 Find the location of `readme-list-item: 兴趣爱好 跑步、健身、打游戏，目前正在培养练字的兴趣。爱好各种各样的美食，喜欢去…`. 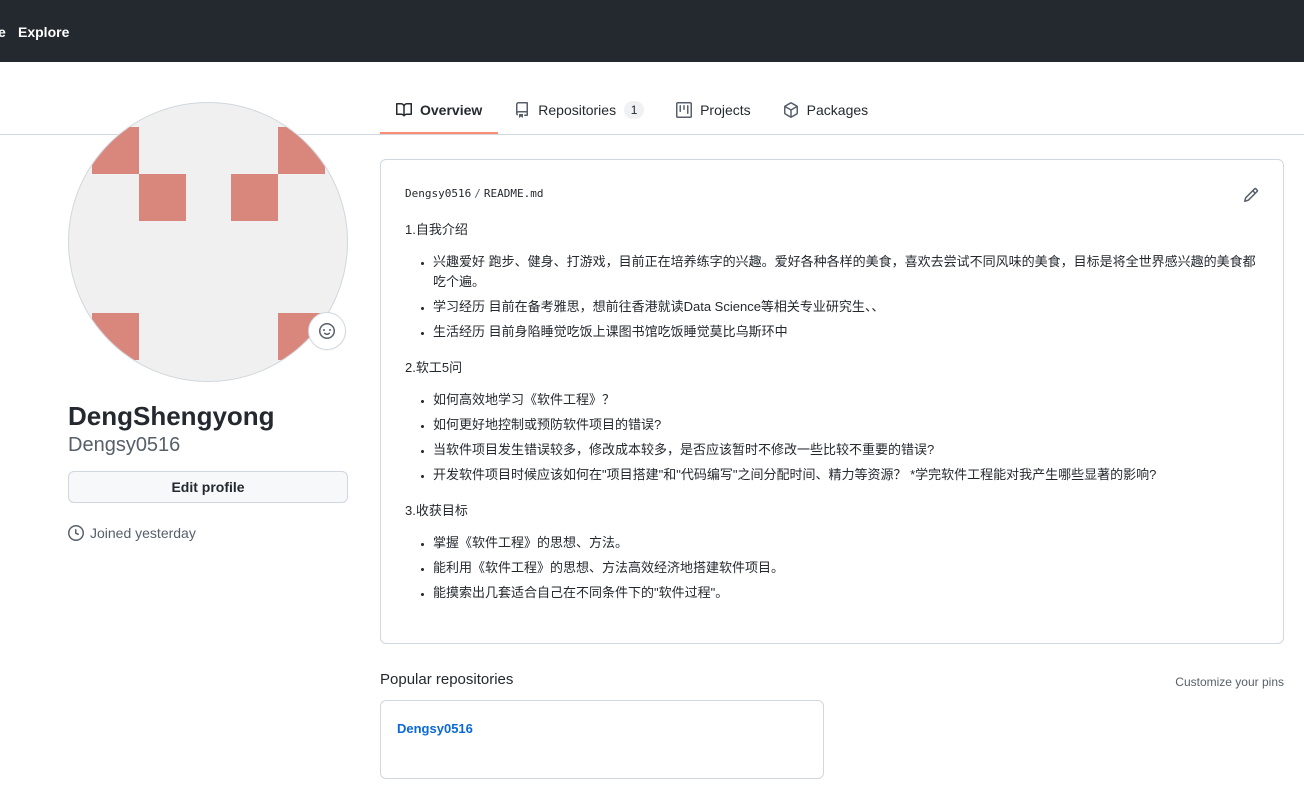

readme-list-item: 兴趣爱好 跑步、健身、打游戏，目前正在培养练字的兴趣。爱好各种各样的美食，喜欢去… is located at coordinates (849, 272).